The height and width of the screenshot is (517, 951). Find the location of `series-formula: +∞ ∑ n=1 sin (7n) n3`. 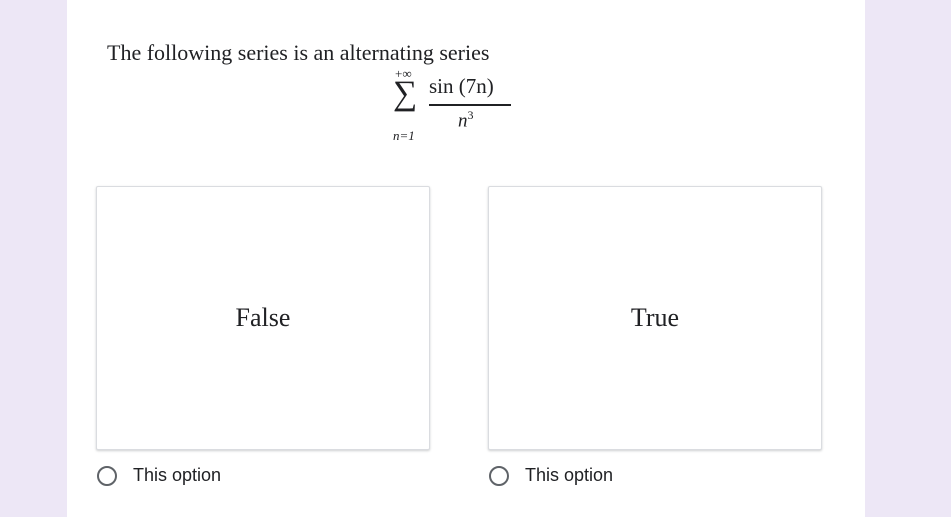

series-formula: +∞ ∑ n=1 sin (7n) n3 is located at coordinates (456, 106).